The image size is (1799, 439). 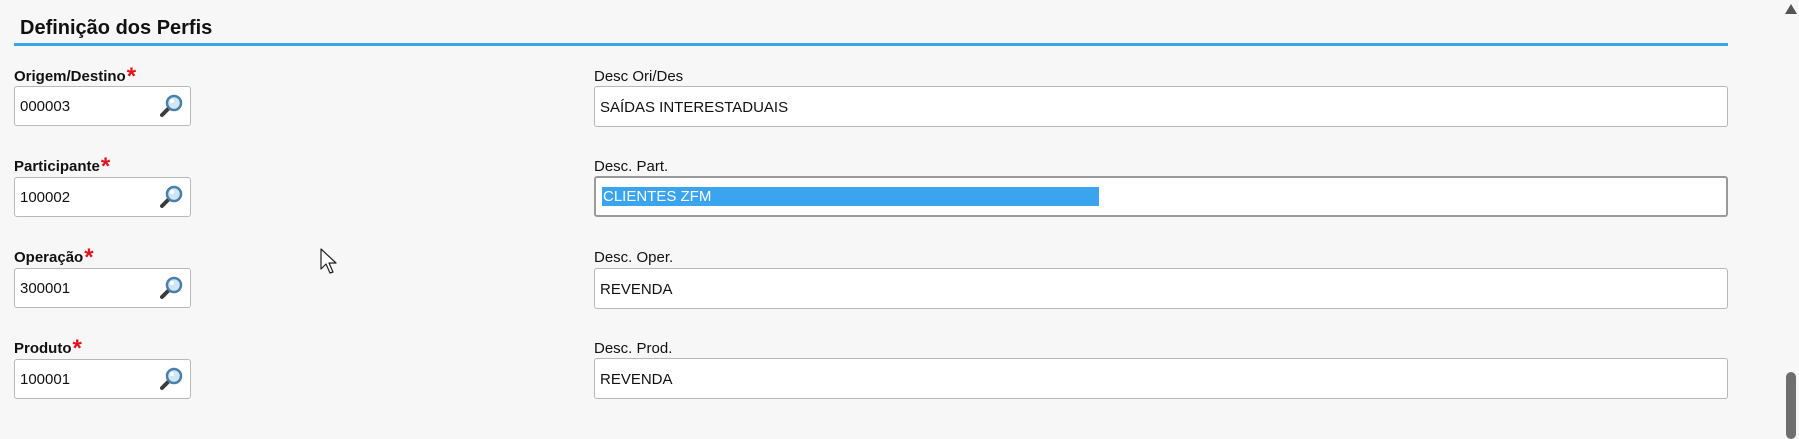 What do you see at coordinates (70, 76) in the screenshot?
I see `origem-destino-label-text: Origem/Destino` at bounding box center [70, 76].